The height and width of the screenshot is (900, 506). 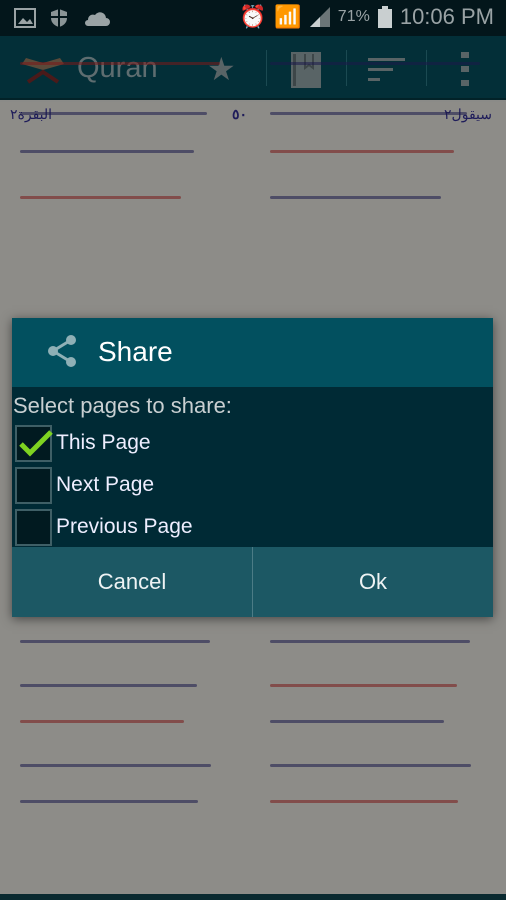 I want to click on battery-percent: 71%, so click(x=353, y=16).